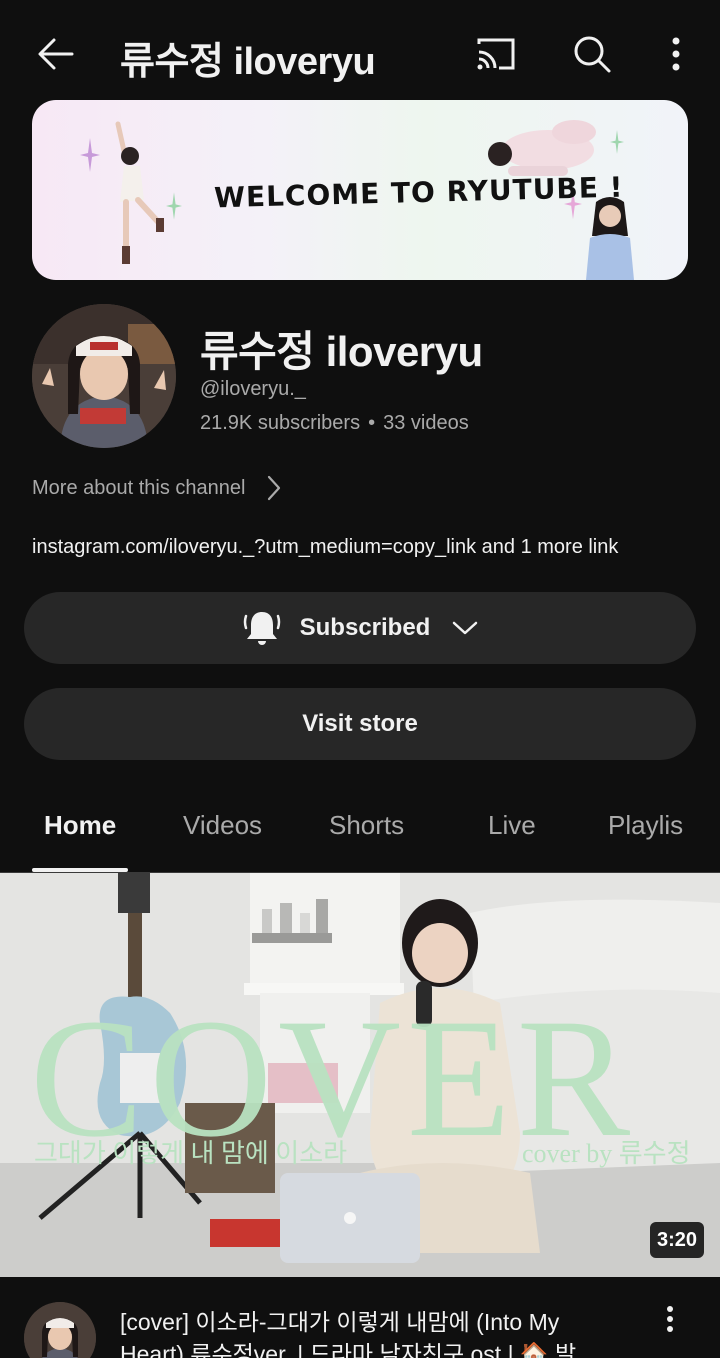 The width and height of the screenshot is (720, 1358). What do you see at coordinates (222, 825) in the screenshot?
I see `tab-videos: Videos` at bounding box center [222, 825].